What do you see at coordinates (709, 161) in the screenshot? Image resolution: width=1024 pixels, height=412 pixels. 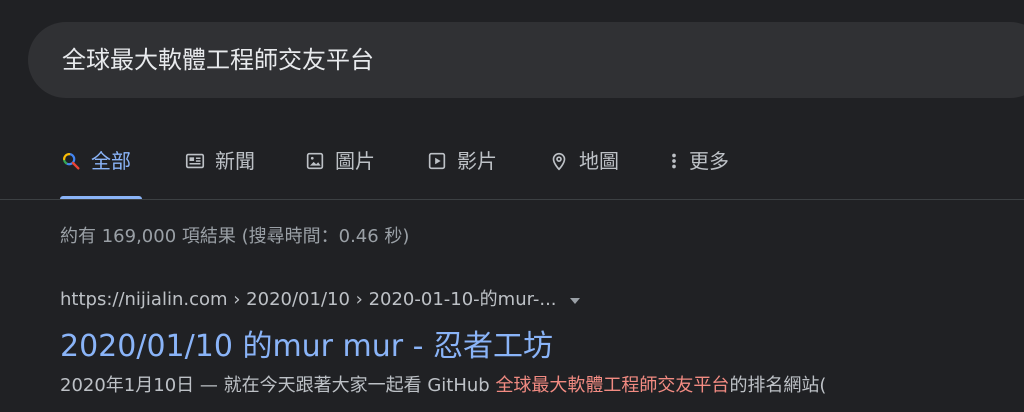 I see `tab-more-label: 更多` at bounding box center [709, 161].